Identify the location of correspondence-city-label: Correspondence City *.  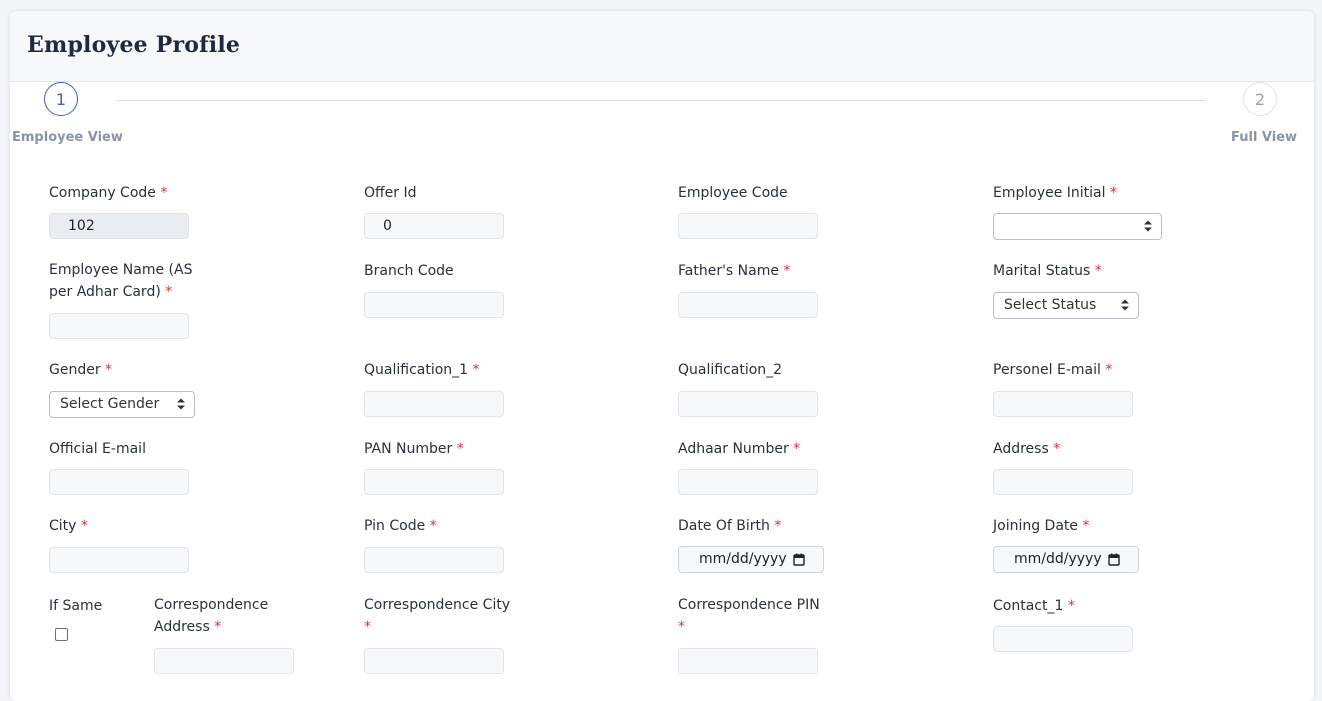
(437, 616).